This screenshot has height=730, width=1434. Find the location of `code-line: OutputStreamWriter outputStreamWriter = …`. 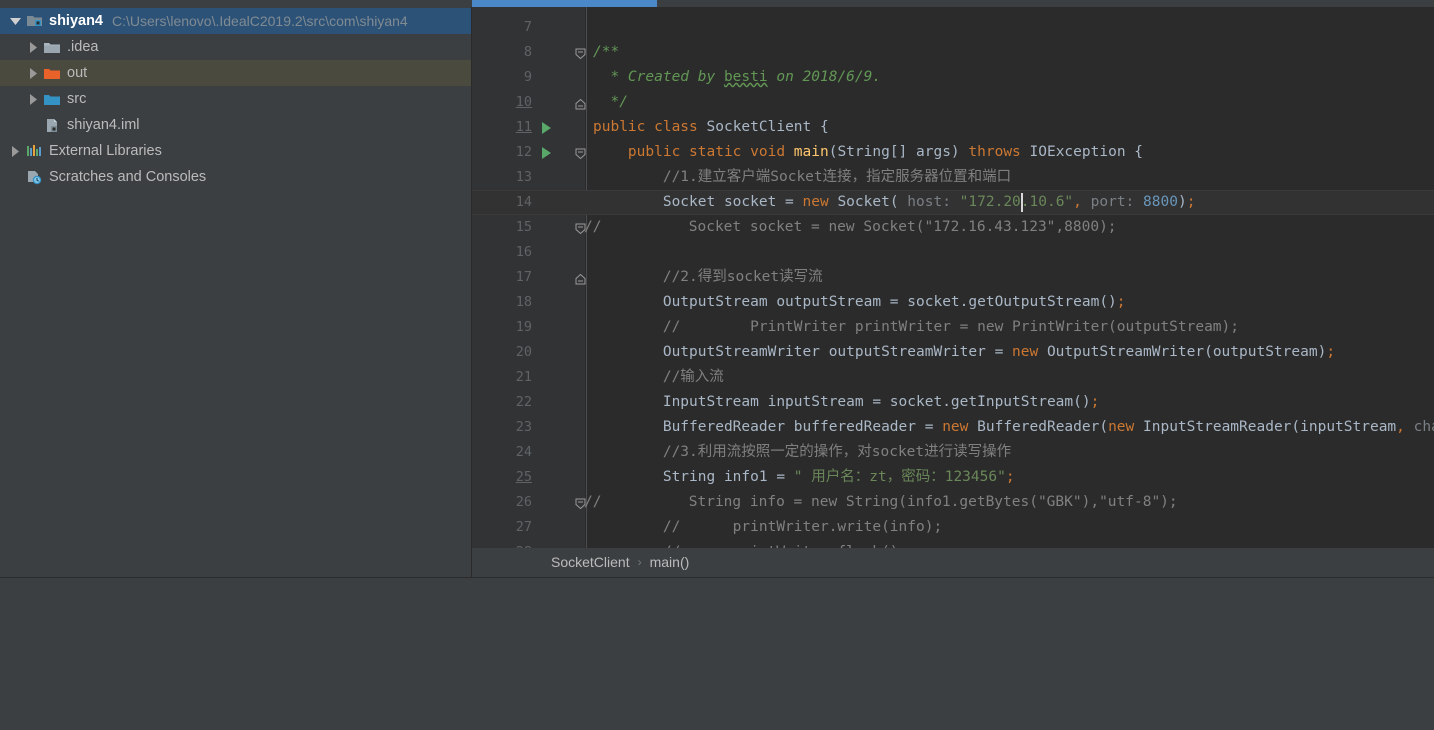

code-line: OutputStreamWriter outputStreamWriter = … is located at coordinates (964, 352).